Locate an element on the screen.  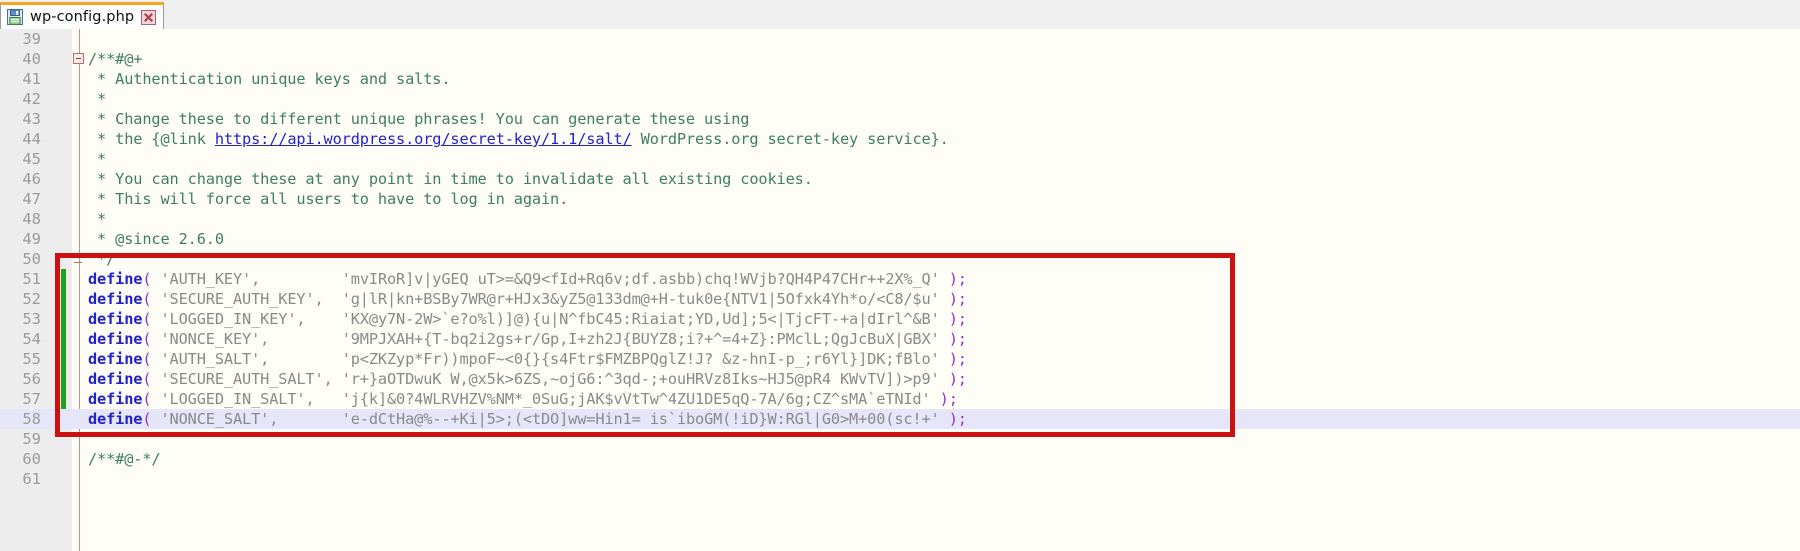
code-text: */ is located at coordinates (102, 259).